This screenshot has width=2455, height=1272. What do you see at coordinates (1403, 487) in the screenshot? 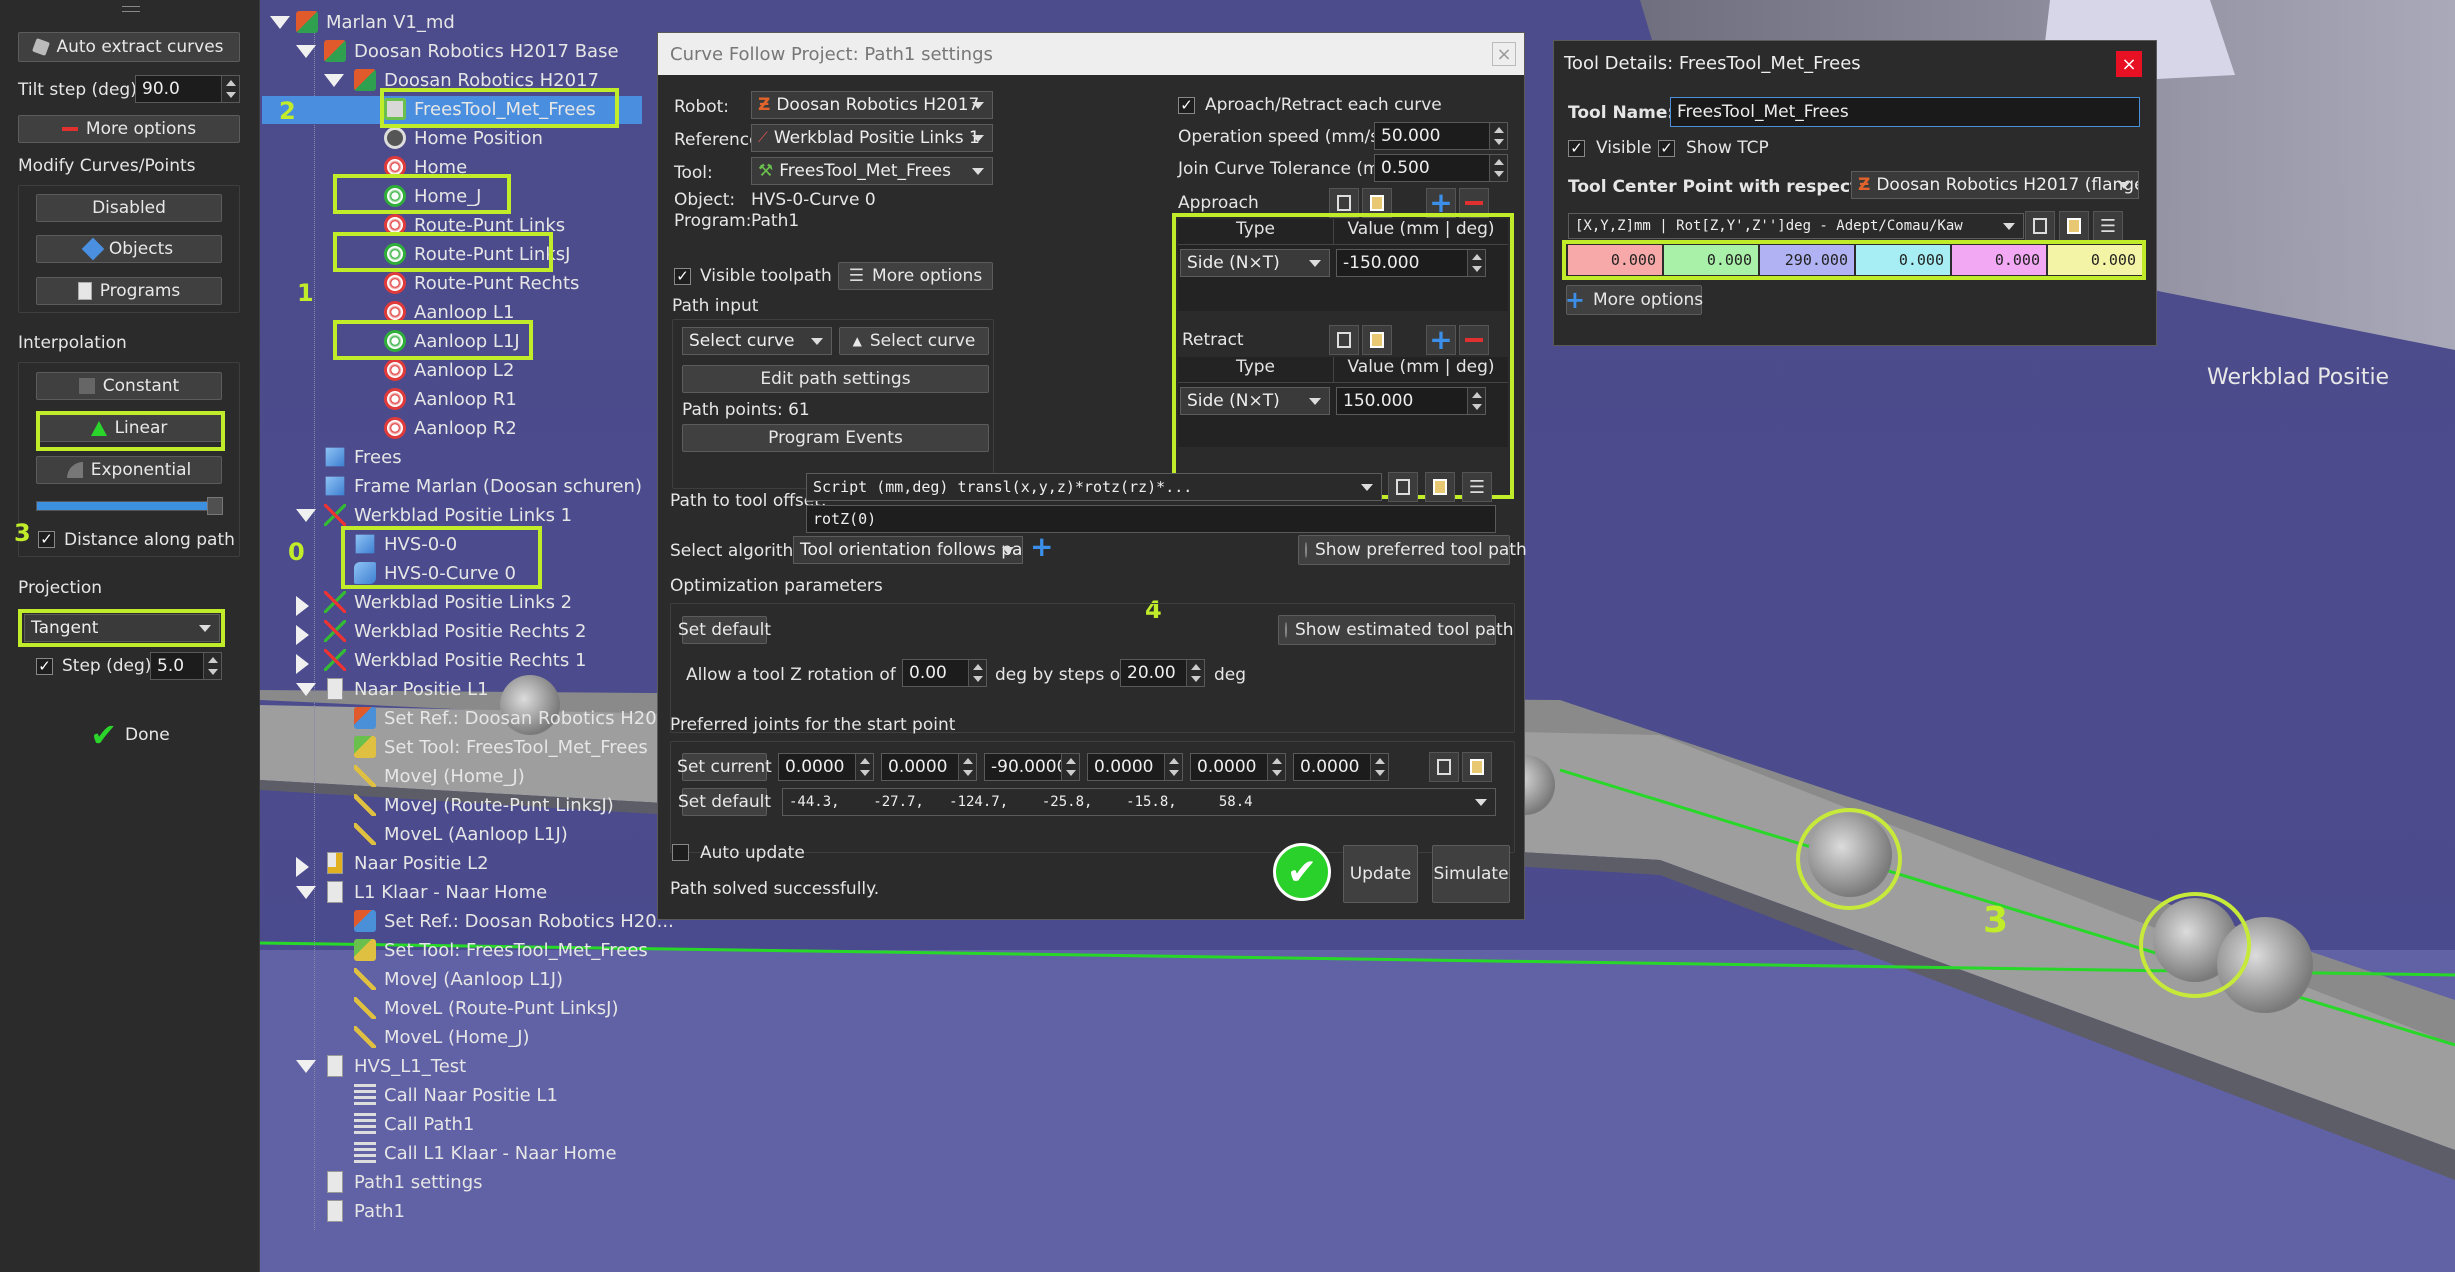
I see `copy-offset-button` at bounding box center [1403, 487].